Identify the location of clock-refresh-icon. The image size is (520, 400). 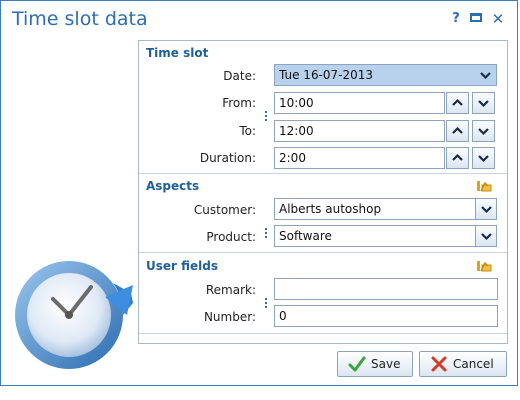
(74, 315).